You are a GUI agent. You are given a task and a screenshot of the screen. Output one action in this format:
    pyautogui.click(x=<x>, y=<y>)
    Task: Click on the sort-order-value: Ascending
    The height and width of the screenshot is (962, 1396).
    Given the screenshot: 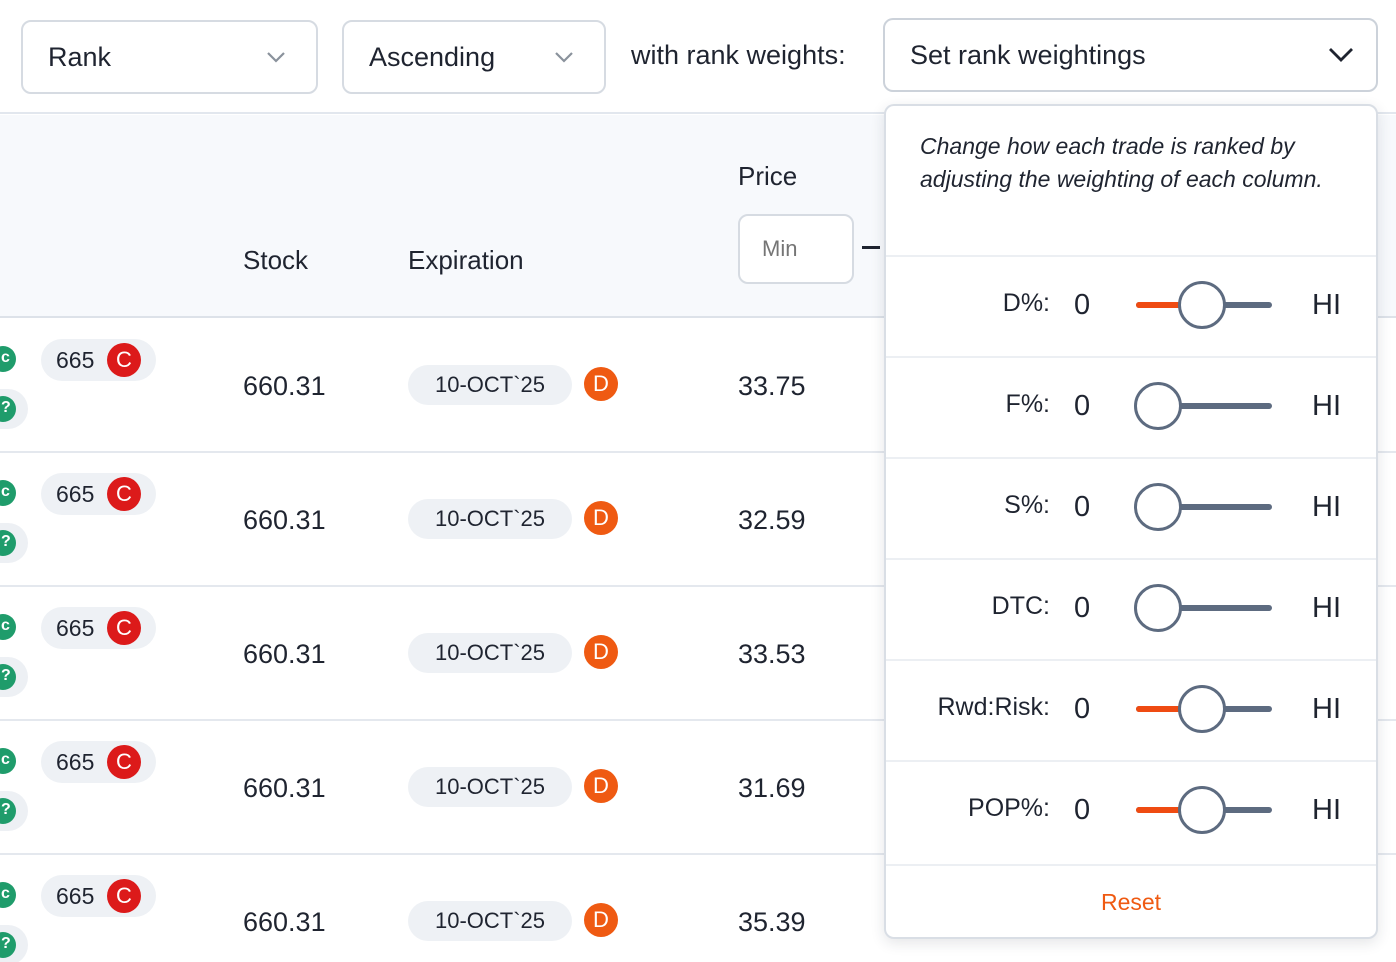 What is the action you would take?
    pyautogui.click(x=432, y=56)
    